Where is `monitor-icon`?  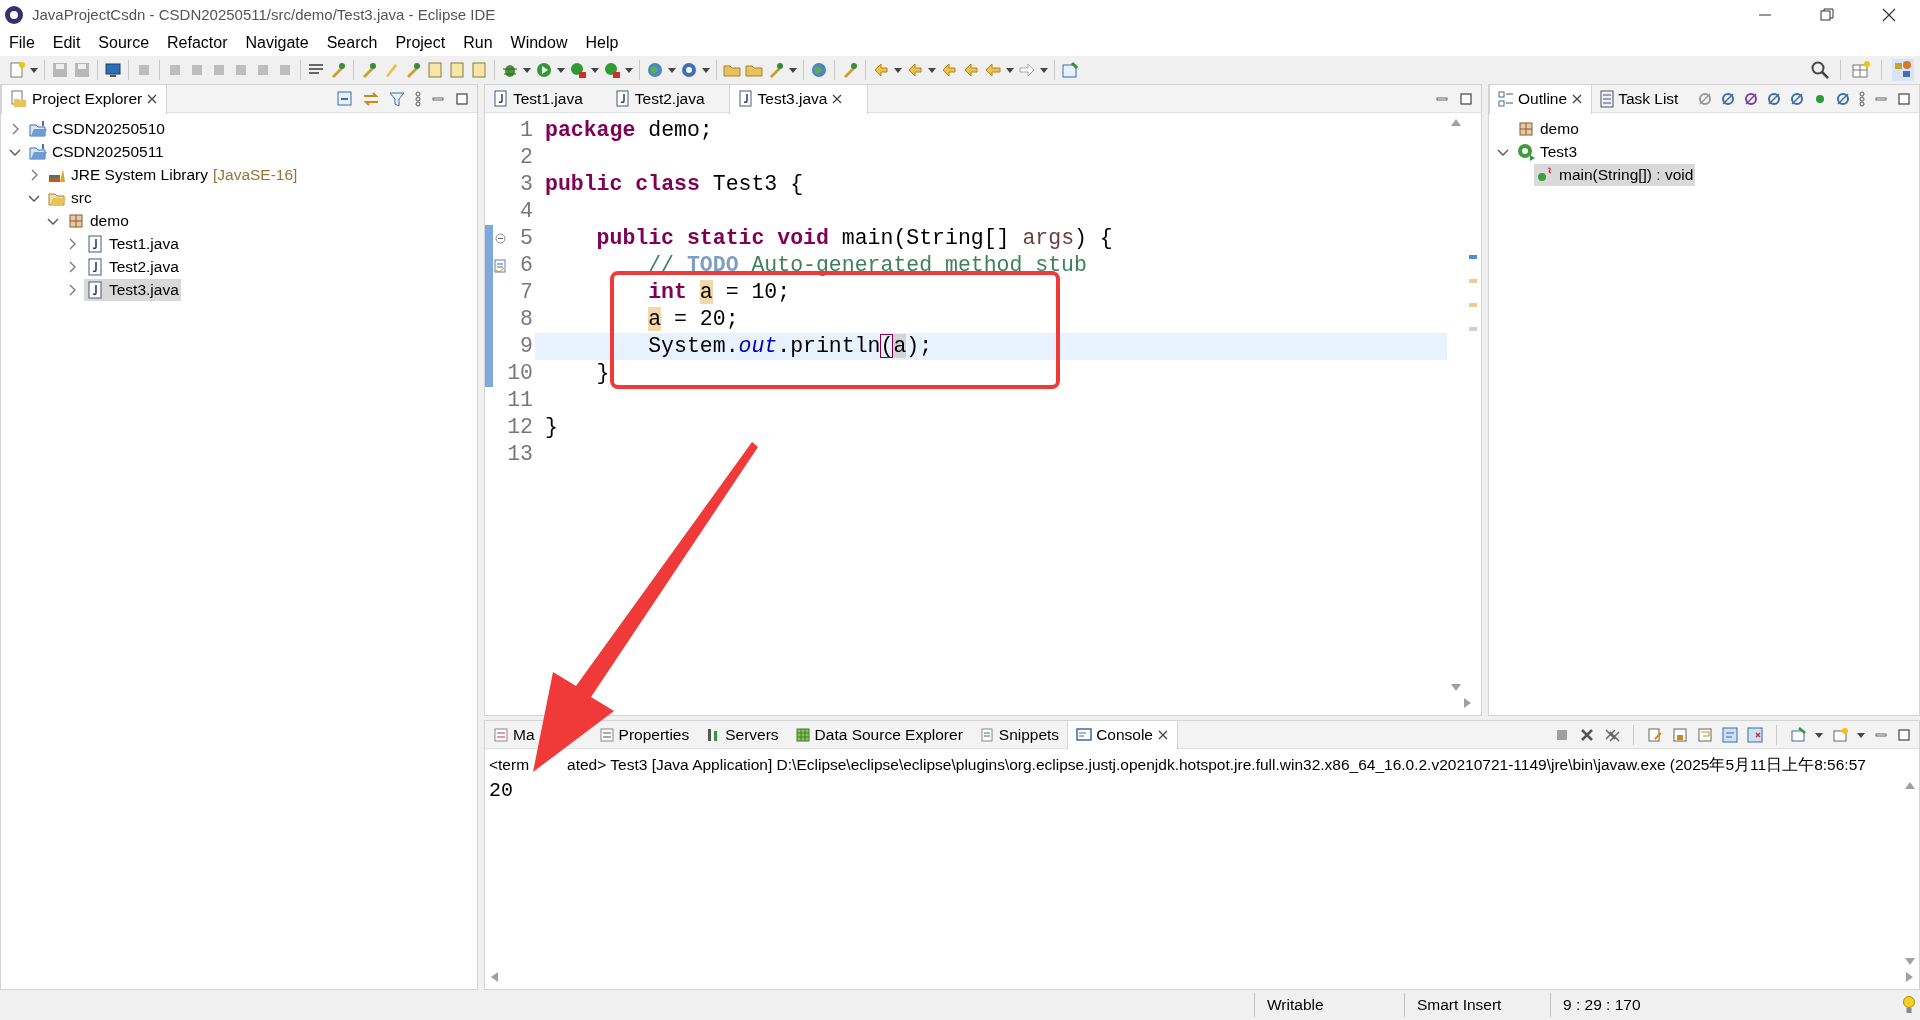
monitor-icon is located at coordinates (113, 70).